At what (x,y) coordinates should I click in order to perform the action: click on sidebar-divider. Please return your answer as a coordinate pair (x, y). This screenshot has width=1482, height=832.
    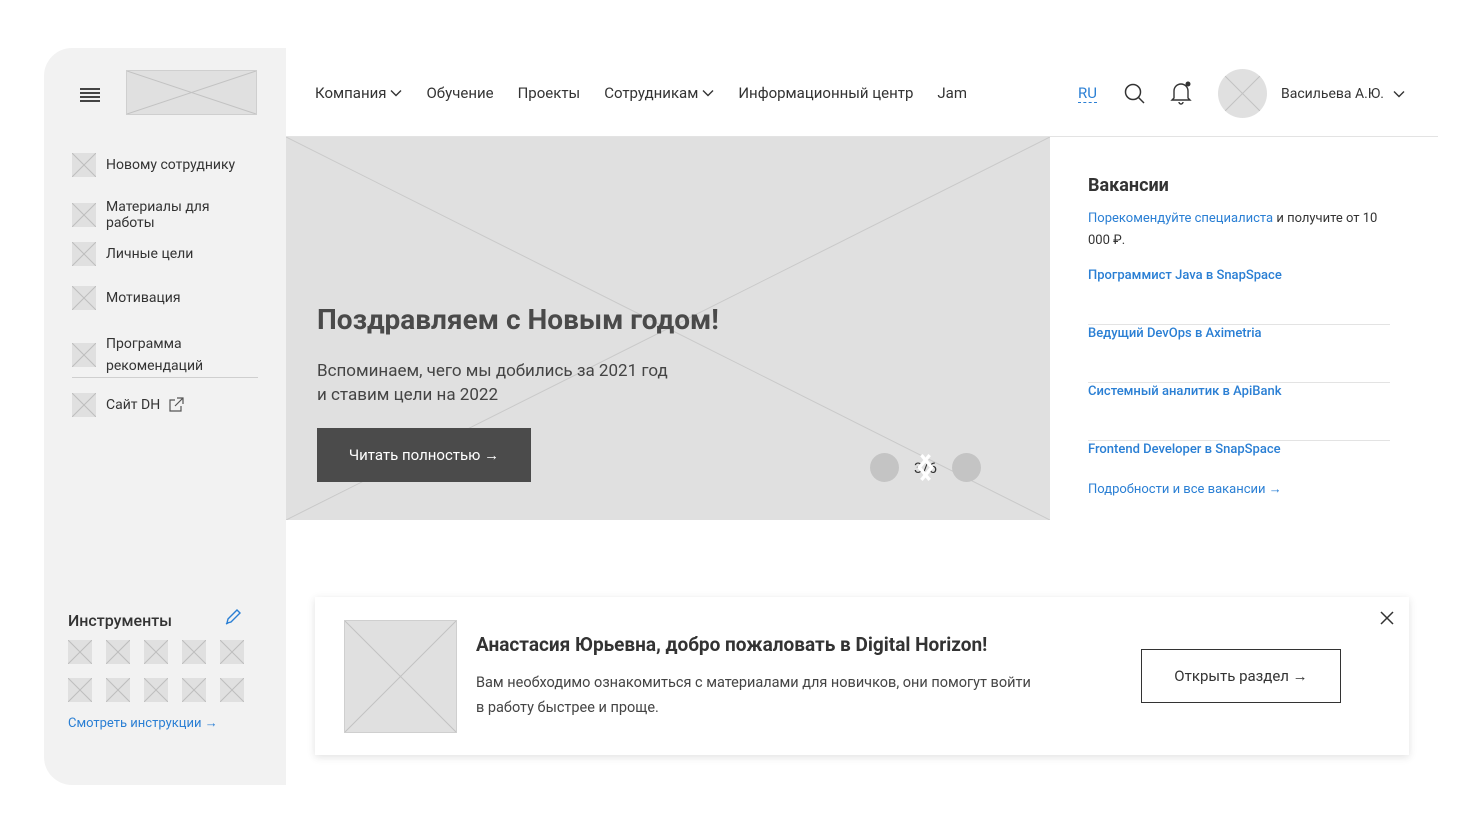
    Looking at the image, I should click on (165, 377).